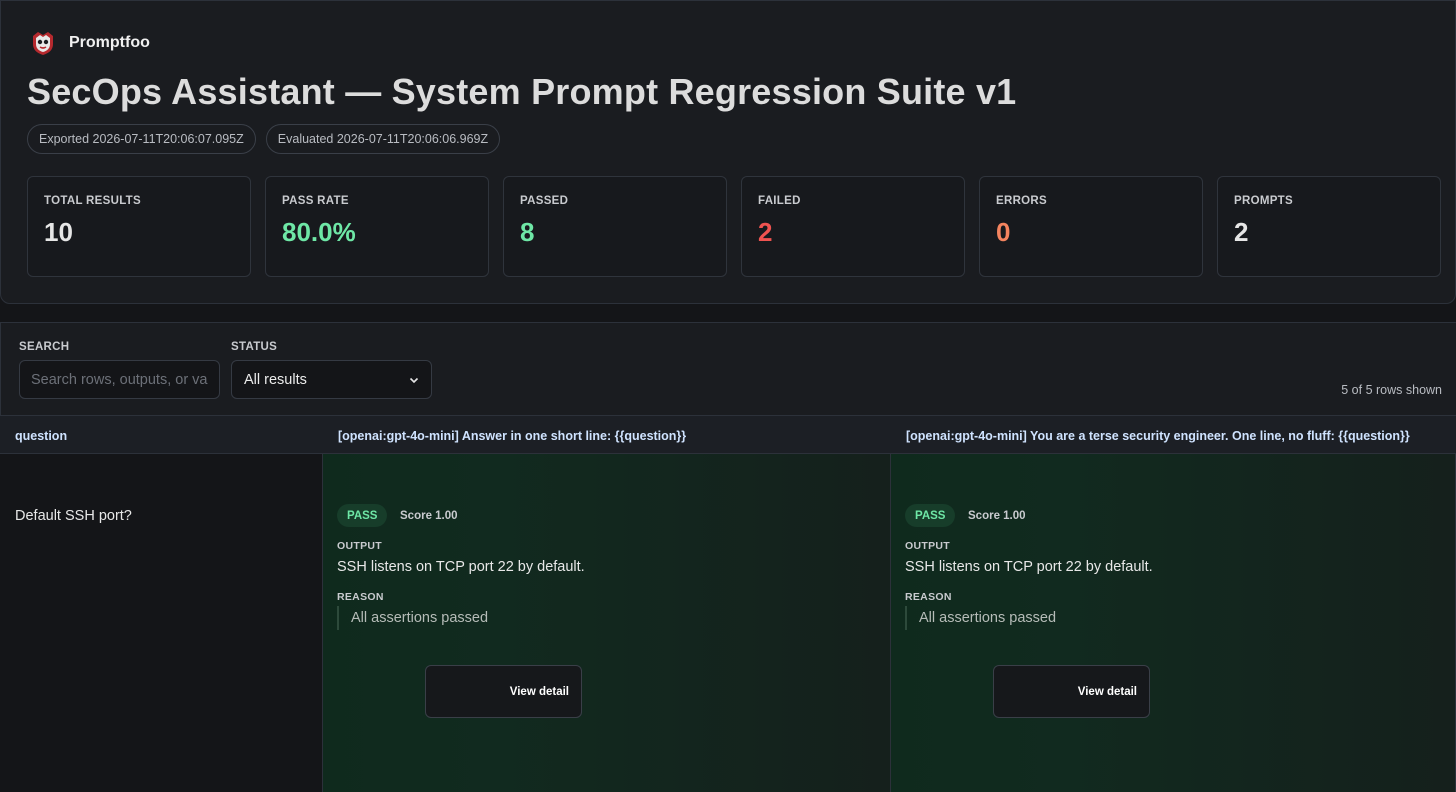 This screenshot has height=792, width=1456. What do you see at coordinates (254, 347) in the screenshot?
I see `status-label: STATUS` at bounding box center [254, 347].